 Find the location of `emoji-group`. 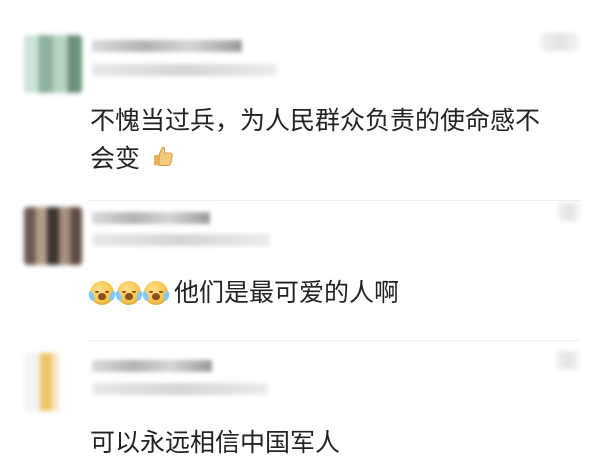

emoji-group is located at coordinates (129, 293).